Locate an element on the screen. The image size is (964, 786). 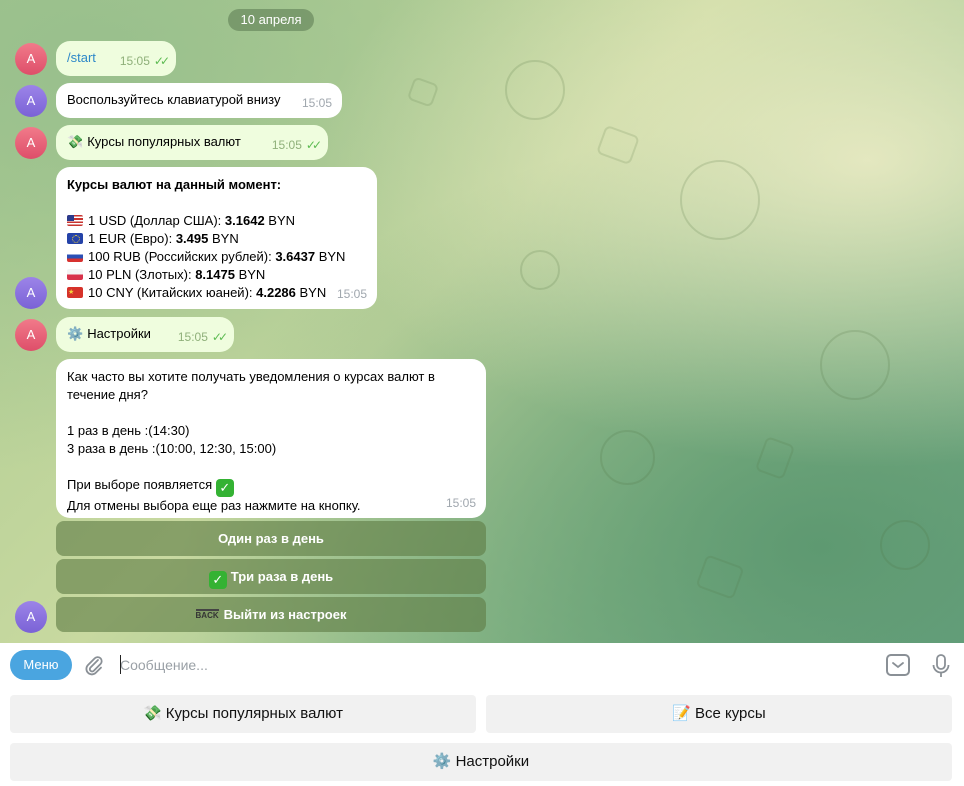
message-text: Настройки is located at coordinates (119, 333).